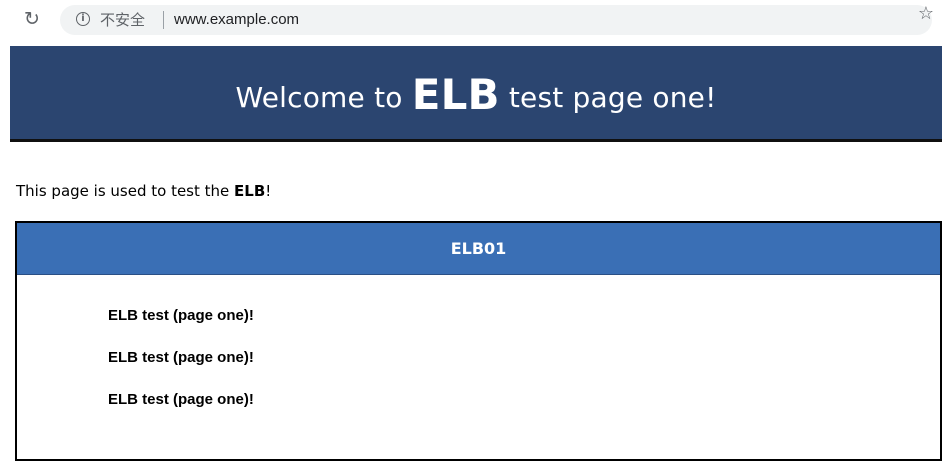 This screenshot has height=461, width=942. What do you see at coordinates (122, 20) in the screenshot?
I see `security-status-label: 不安全` at bounding box center [122, 20].